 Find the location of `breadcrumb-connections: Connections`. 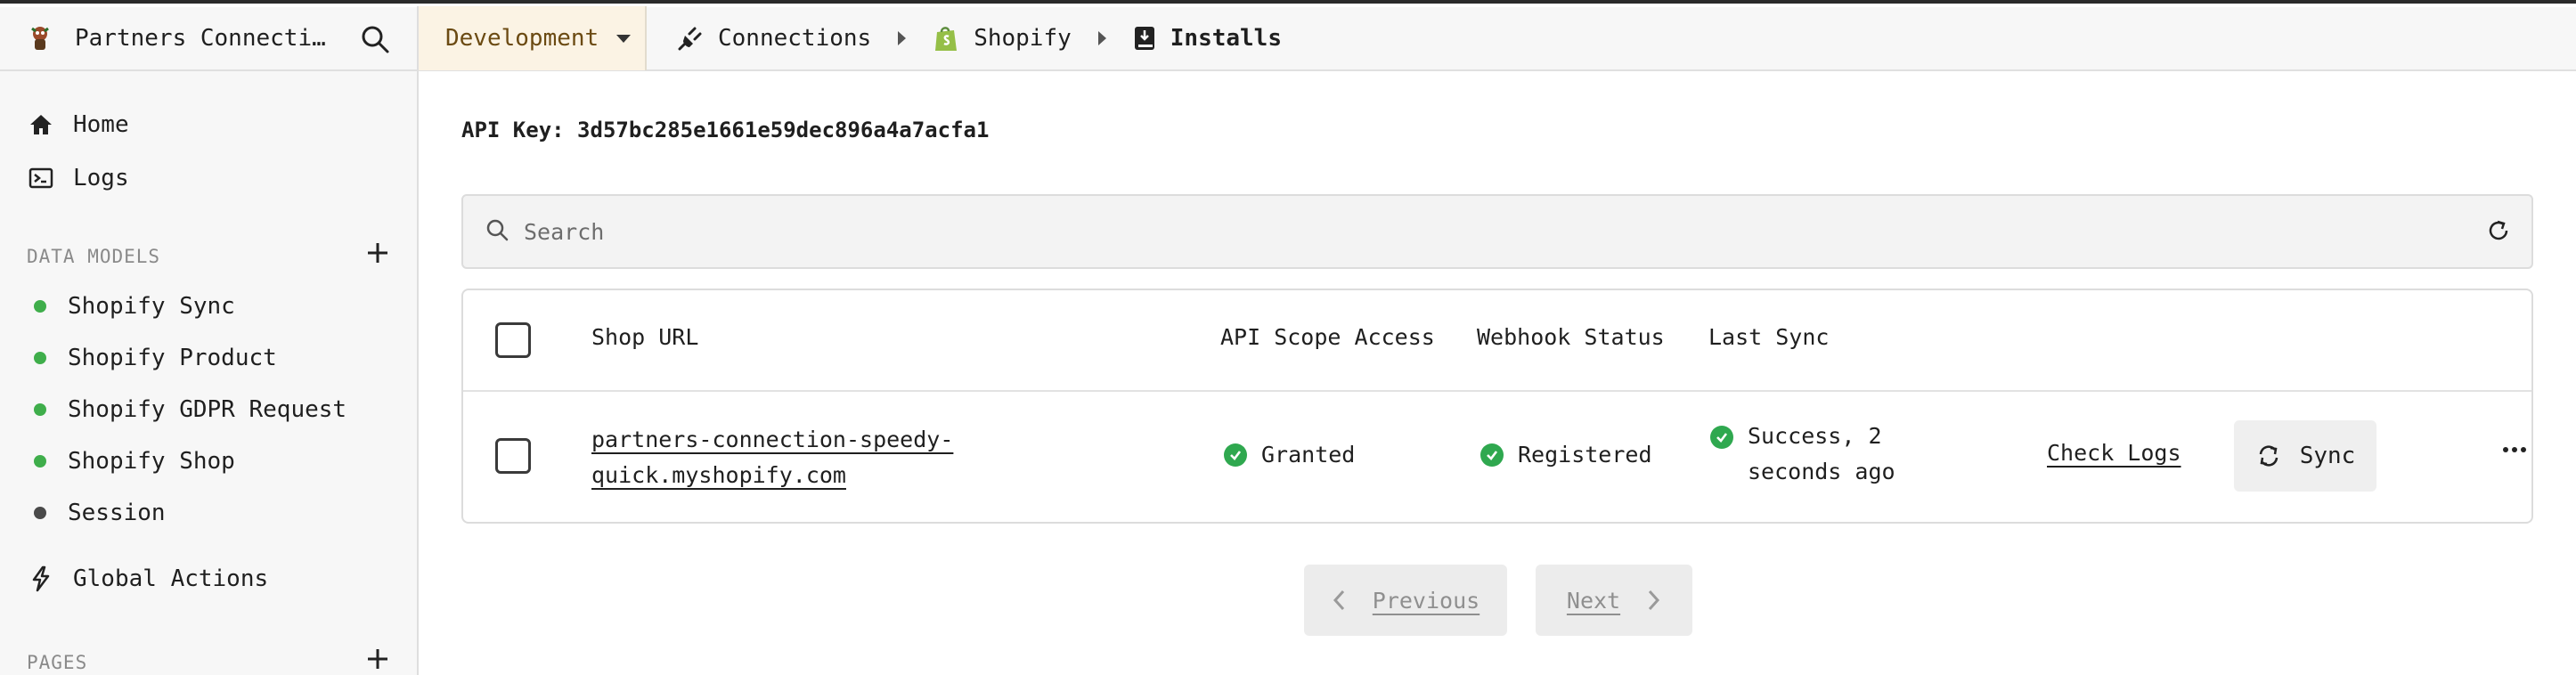

breadcrumb-connections: Connections is located at coordinates (774, 38).